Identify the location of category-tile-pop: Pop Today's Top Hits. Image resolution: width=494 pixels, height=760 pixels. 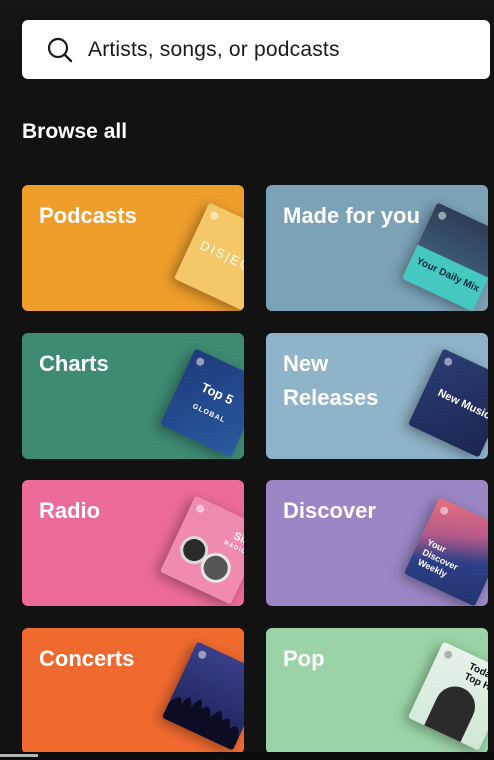
(377, 691).